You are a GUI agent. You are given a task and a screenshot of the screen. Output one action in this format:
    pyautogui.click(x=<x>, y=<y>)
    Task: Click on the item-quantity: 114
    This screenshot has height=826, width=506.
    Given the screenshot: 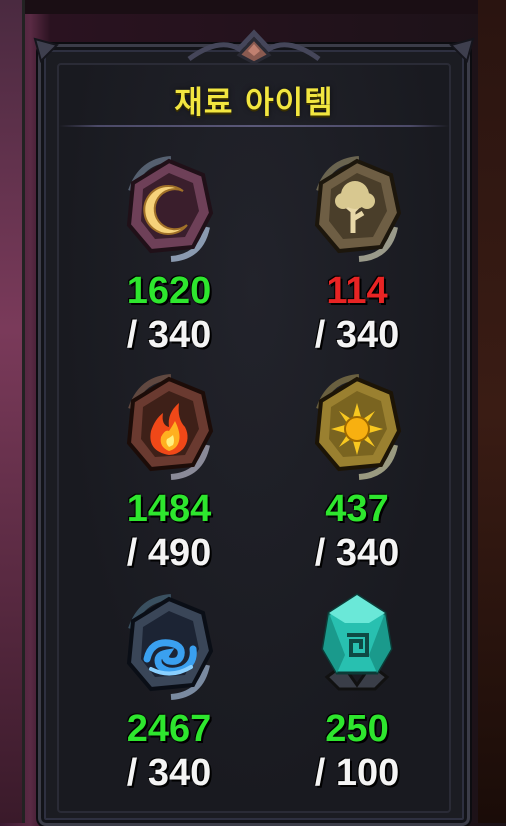 What is the action you would take?
    pyautogui.click(x=357, y=291)
    